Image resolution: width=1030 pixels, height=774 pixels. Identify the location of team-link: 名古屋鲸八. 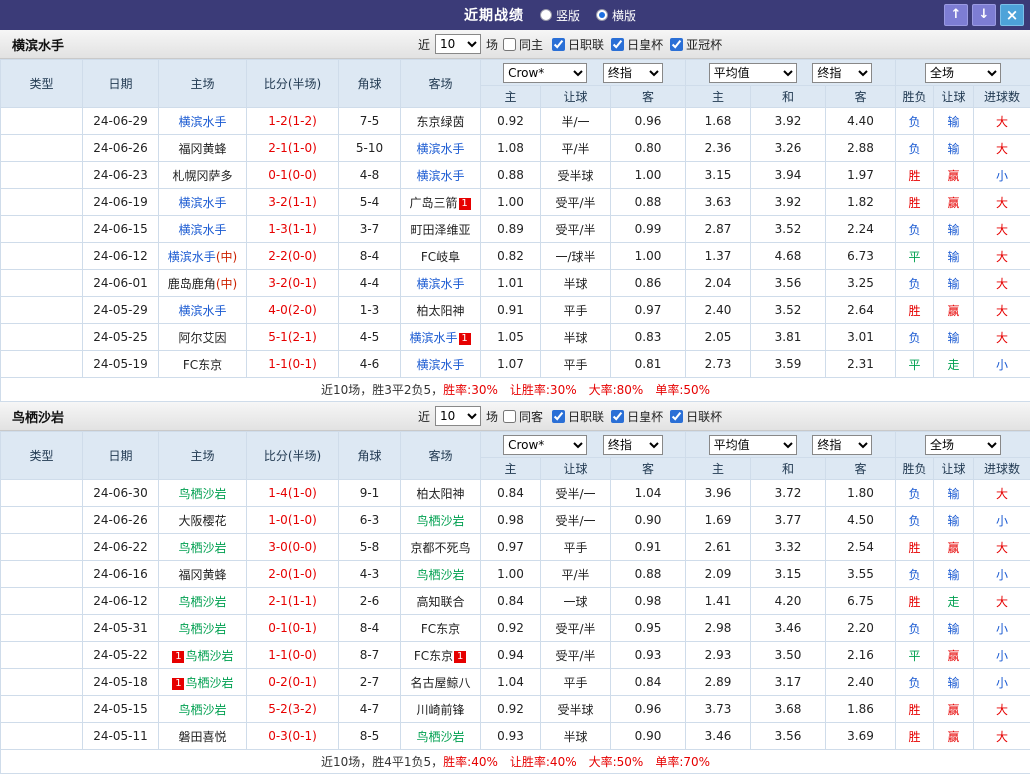
(440, 683).